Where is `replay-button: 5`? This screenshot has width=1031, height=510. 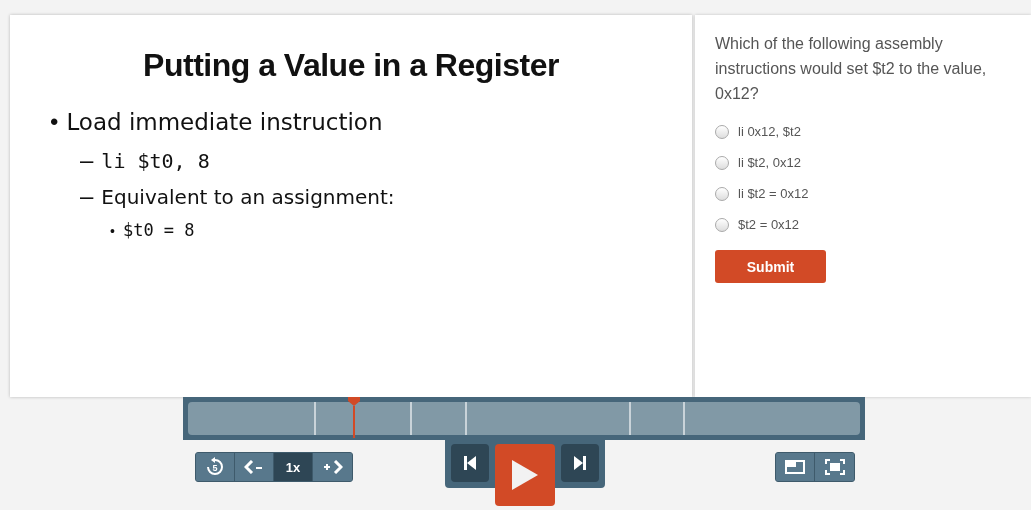
replay-button: 5 is located at coordinates (215, 467).